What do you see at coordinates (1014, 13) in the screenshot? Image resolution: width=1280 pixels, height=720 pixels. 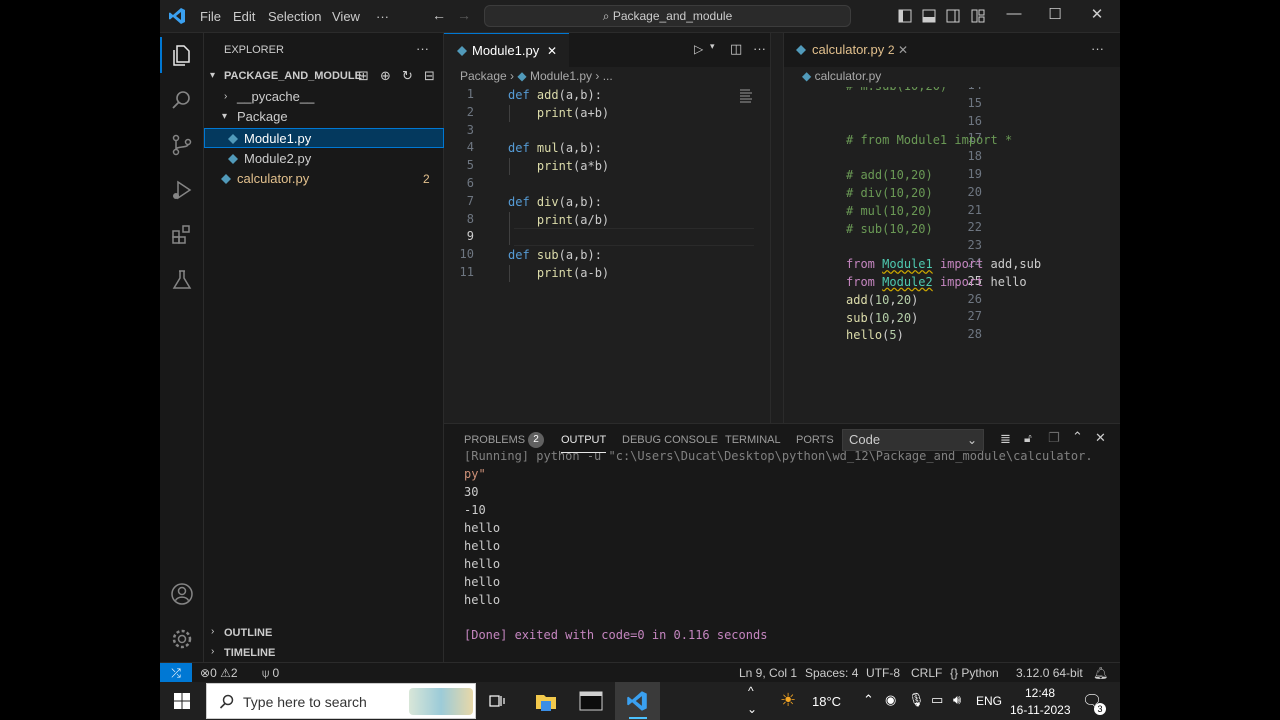 I see `minimize-icon: —` at bounding box center [1014, 13].